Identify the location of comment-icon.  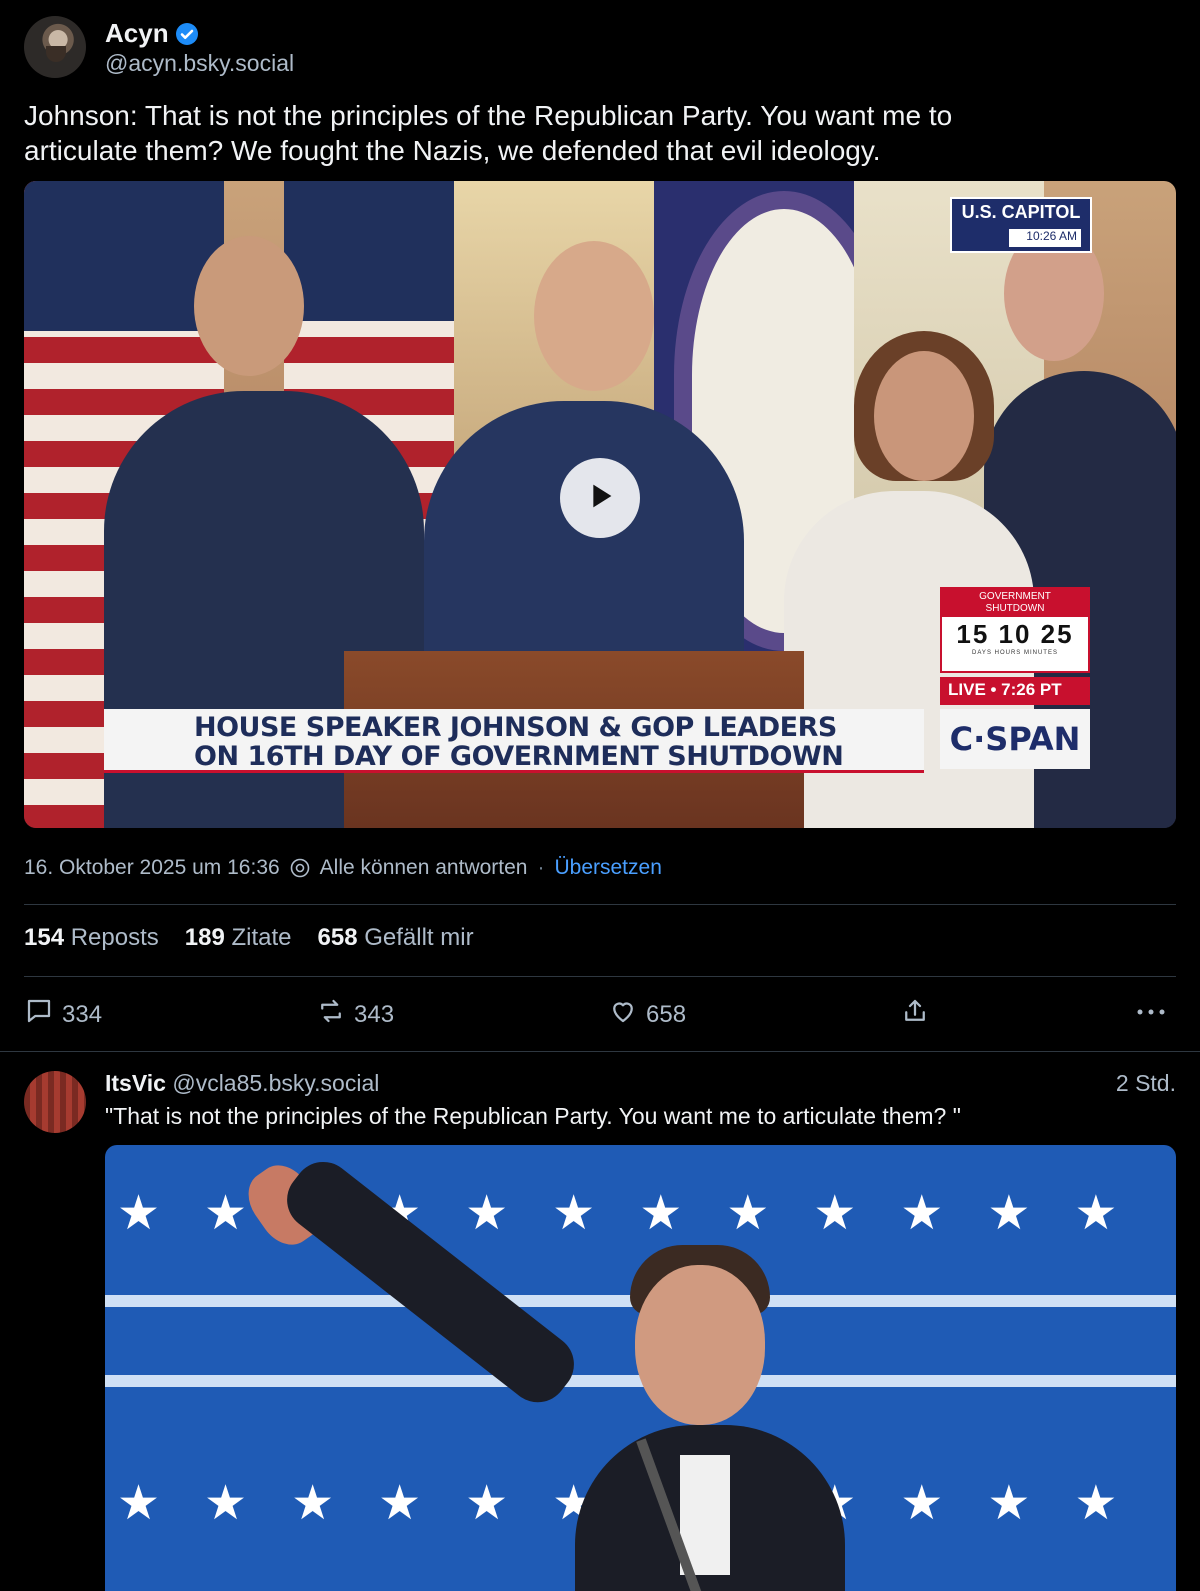
(39, 1014).